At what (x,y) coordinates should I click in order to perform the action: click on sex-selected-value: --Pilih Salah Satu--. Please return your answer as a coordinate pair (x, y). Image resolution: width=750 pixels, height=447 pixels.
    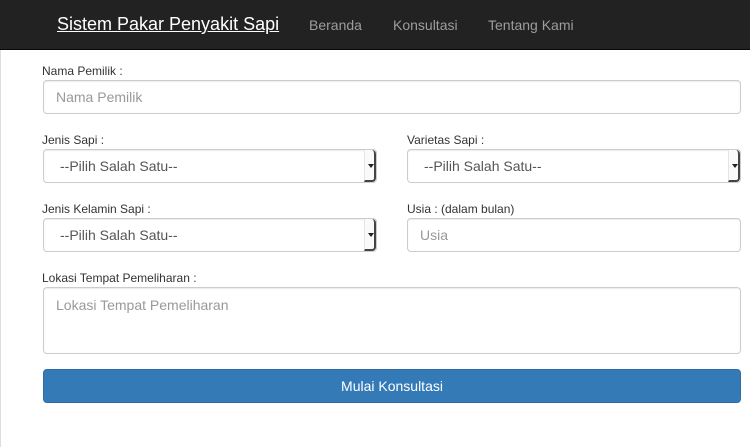
    Looking at the image, I should click on (119, 235).